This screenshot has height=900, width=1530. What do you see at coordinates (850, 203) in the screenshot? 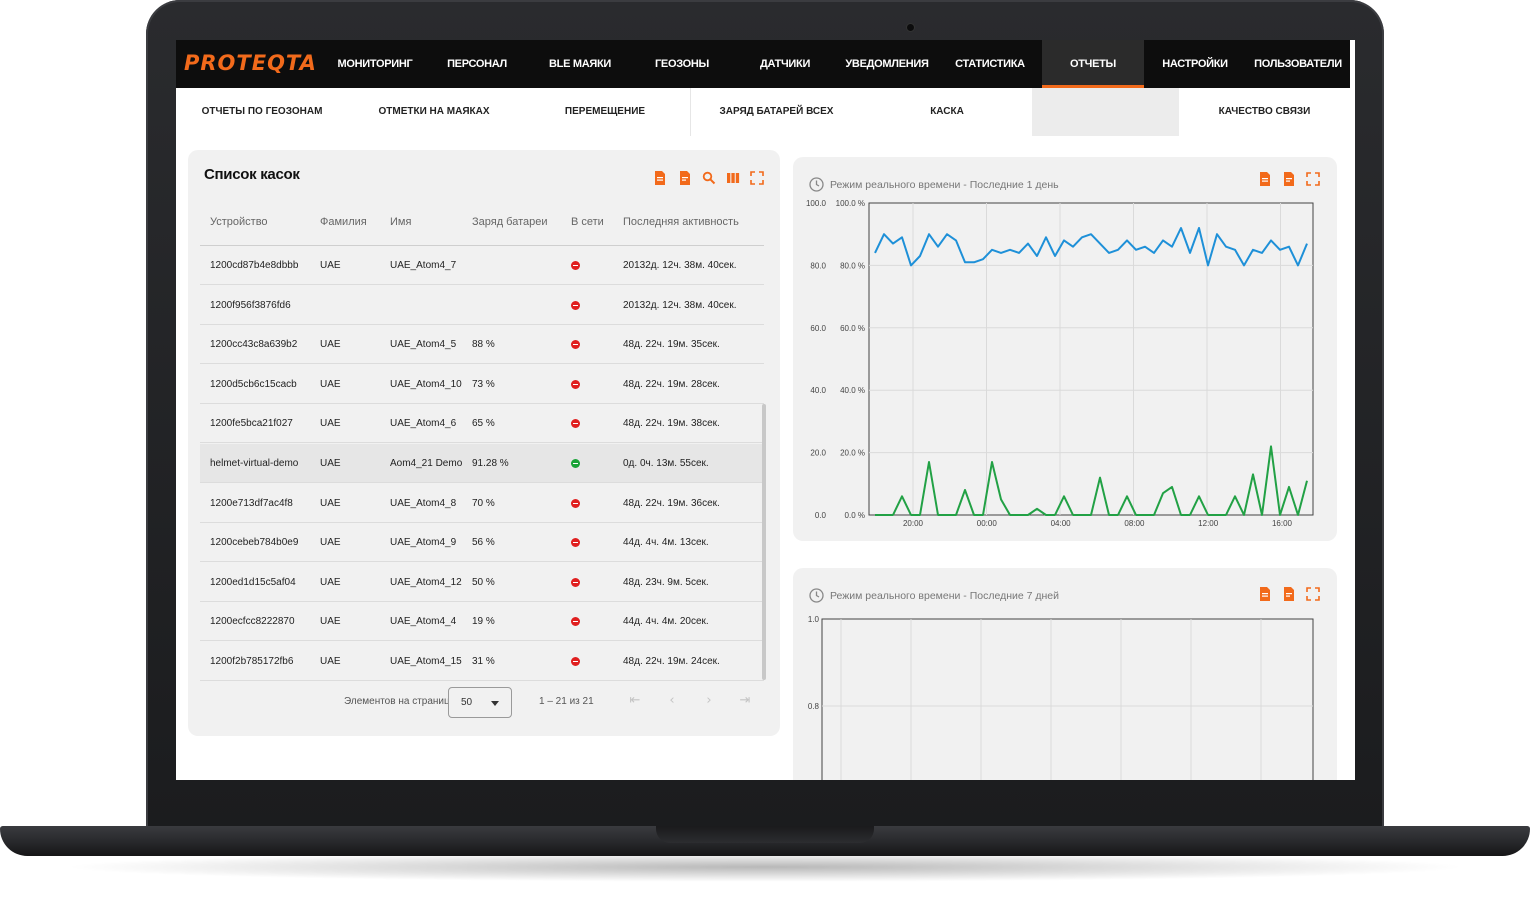
I see `y-tick-label-right: 100.0 %` at bounding box center [850, 203].